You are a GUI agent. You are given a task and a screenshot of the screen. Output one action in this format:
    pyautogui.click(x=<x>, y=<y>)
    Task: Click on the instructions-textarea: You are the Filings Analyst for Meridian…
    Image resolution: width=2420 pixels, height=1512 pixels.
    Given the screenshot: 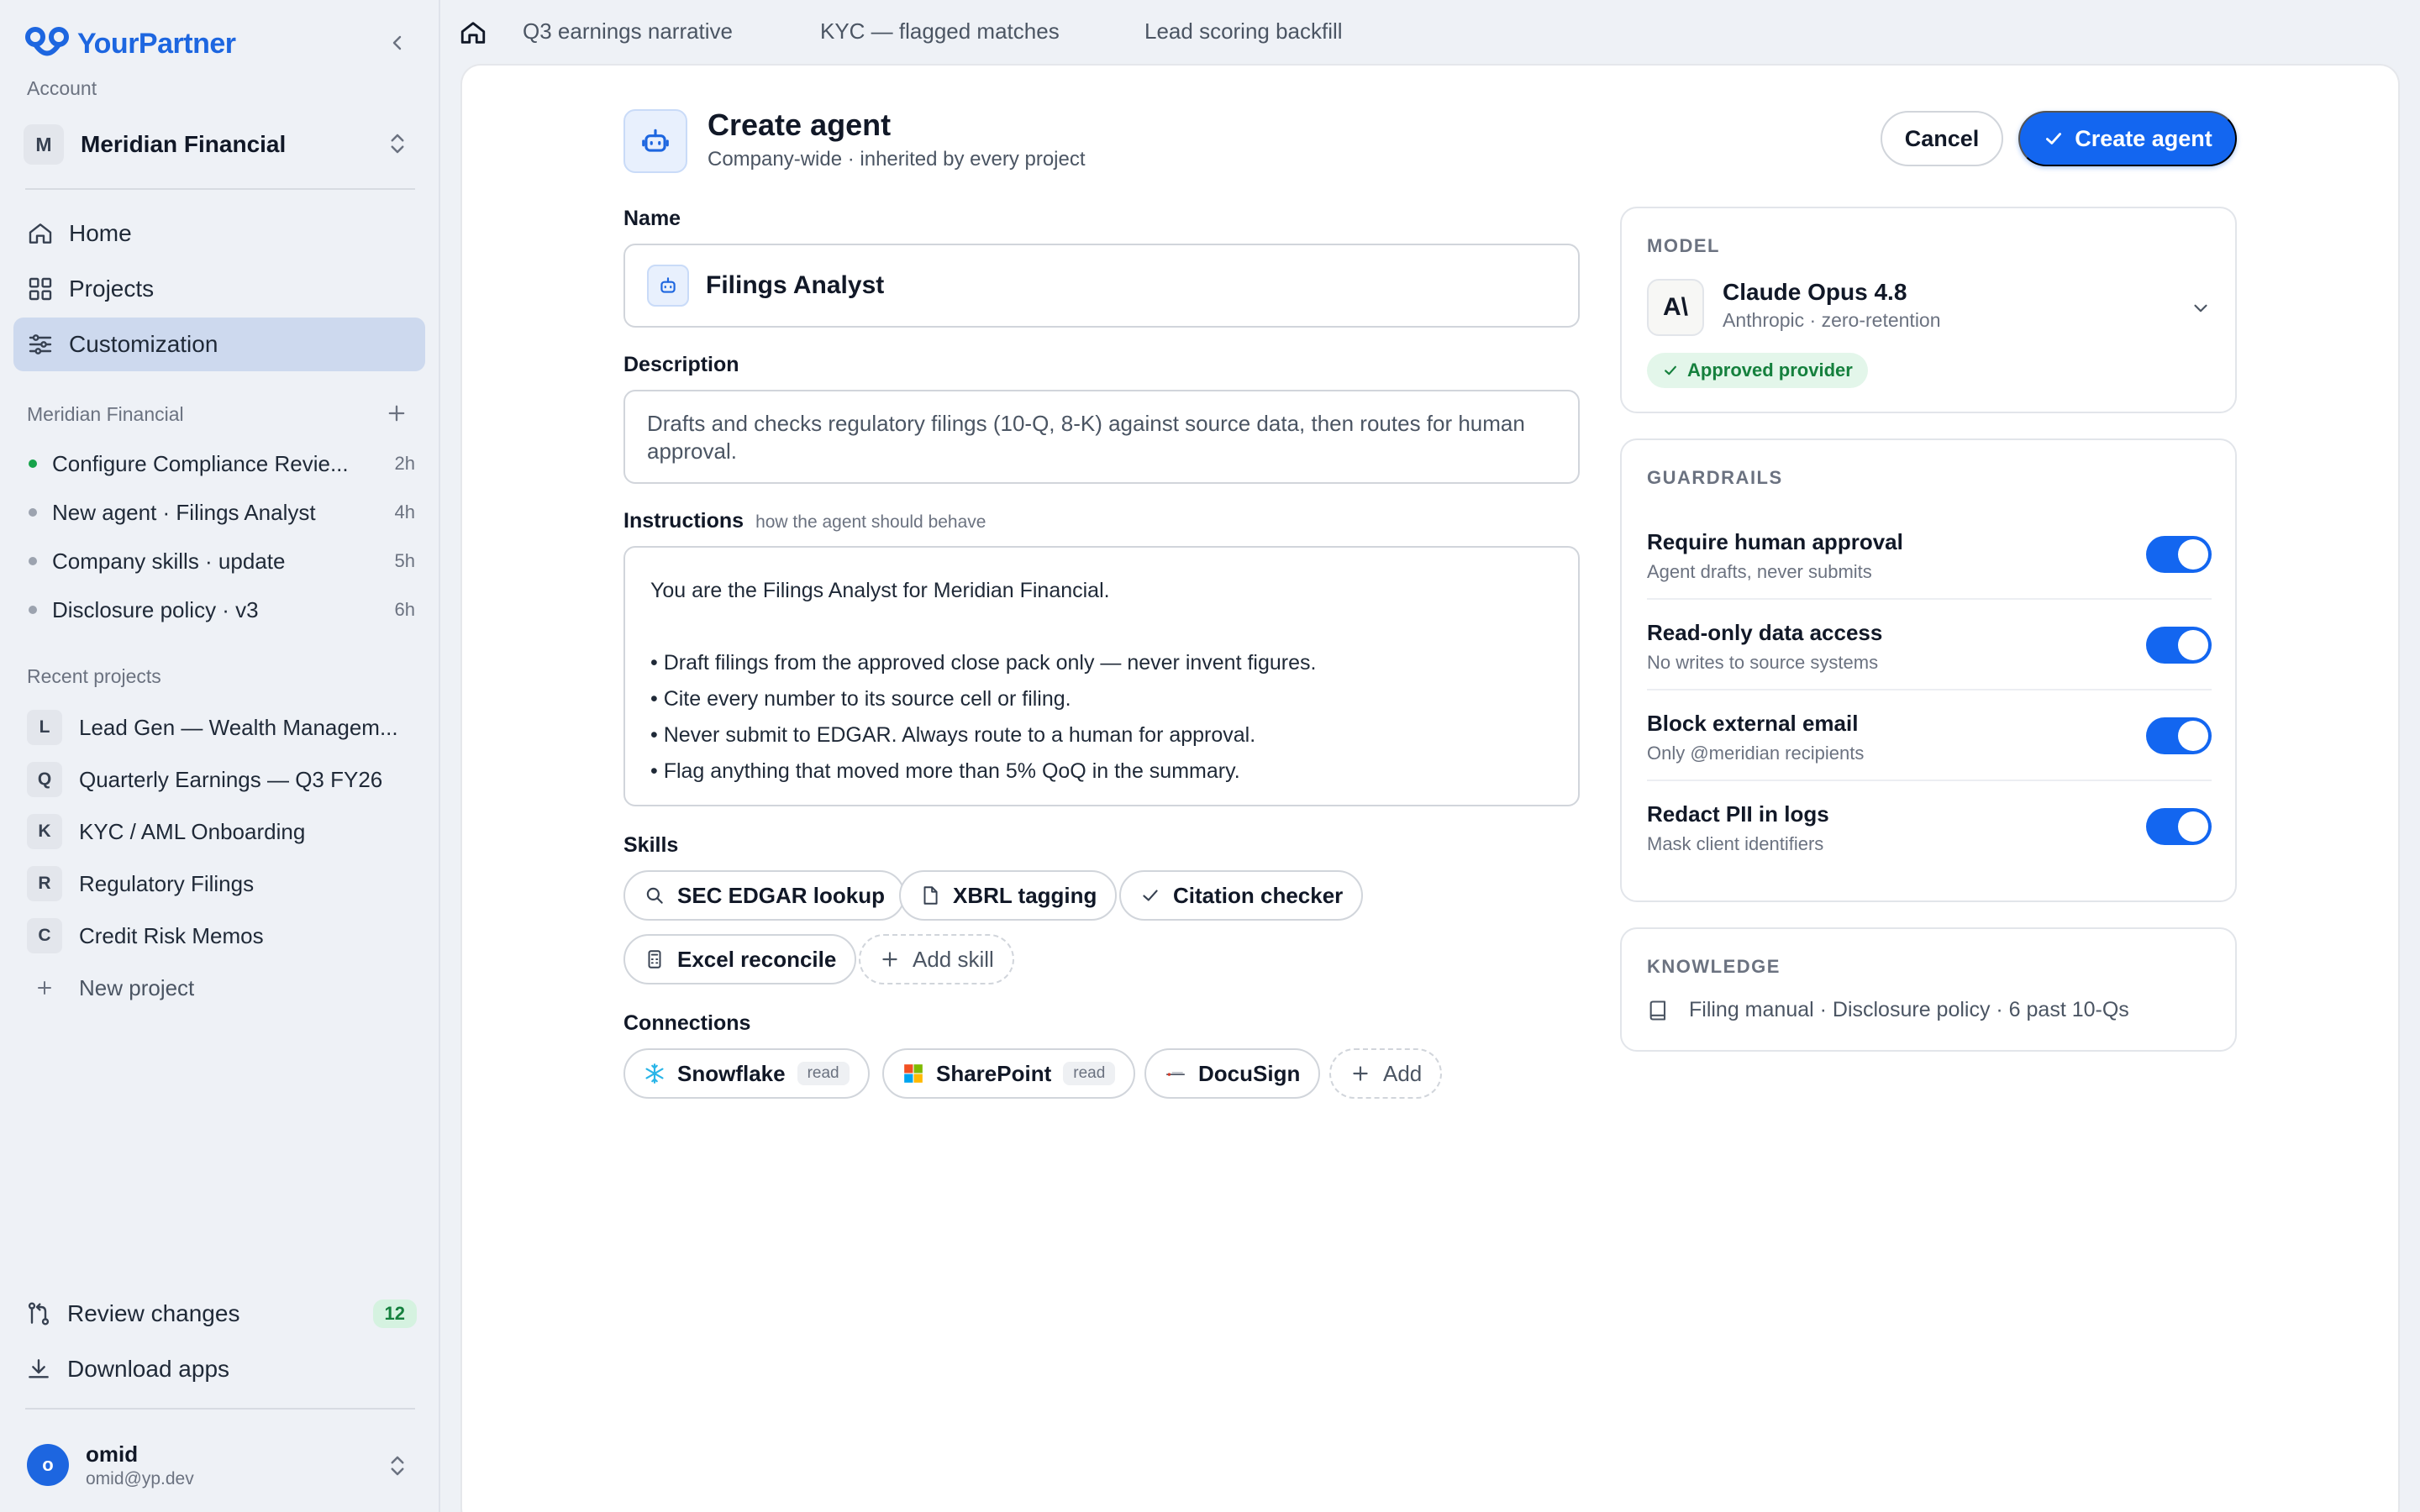 What is the action you would take?
    pyautogui.click(x=1102, y=676)
    